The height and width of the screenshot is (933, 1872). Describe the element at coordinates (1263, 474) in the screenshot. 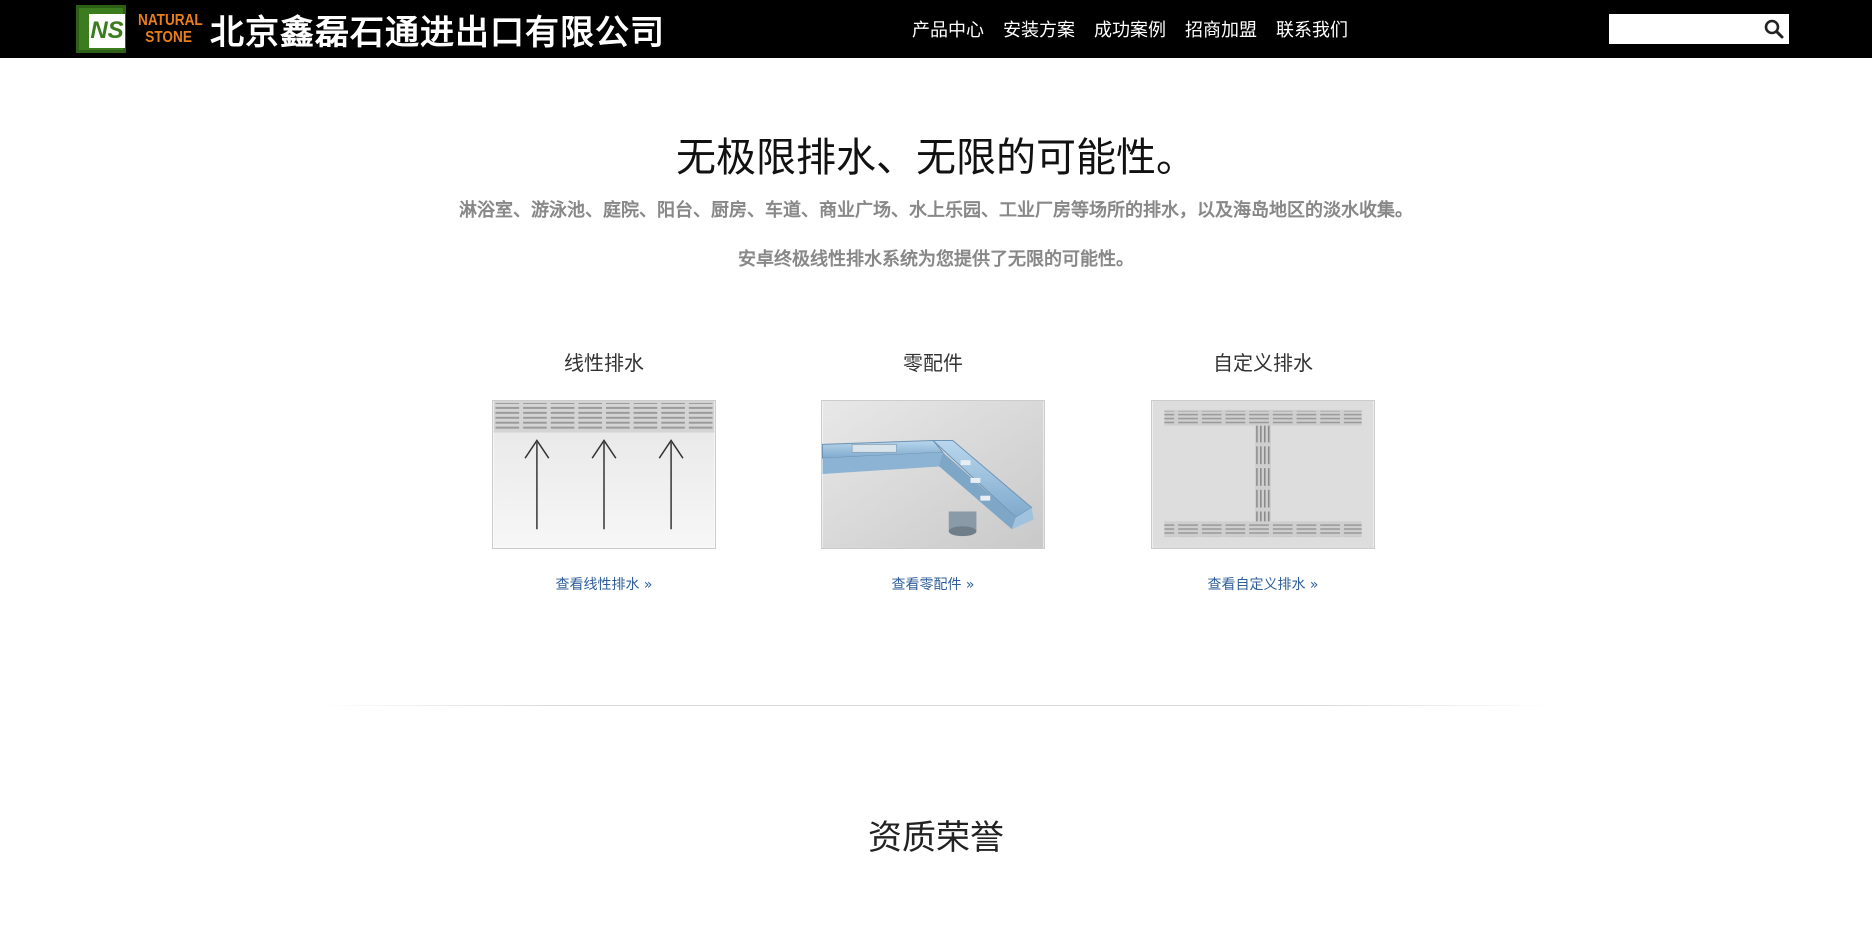

I see `custom-drain-image` at that location.